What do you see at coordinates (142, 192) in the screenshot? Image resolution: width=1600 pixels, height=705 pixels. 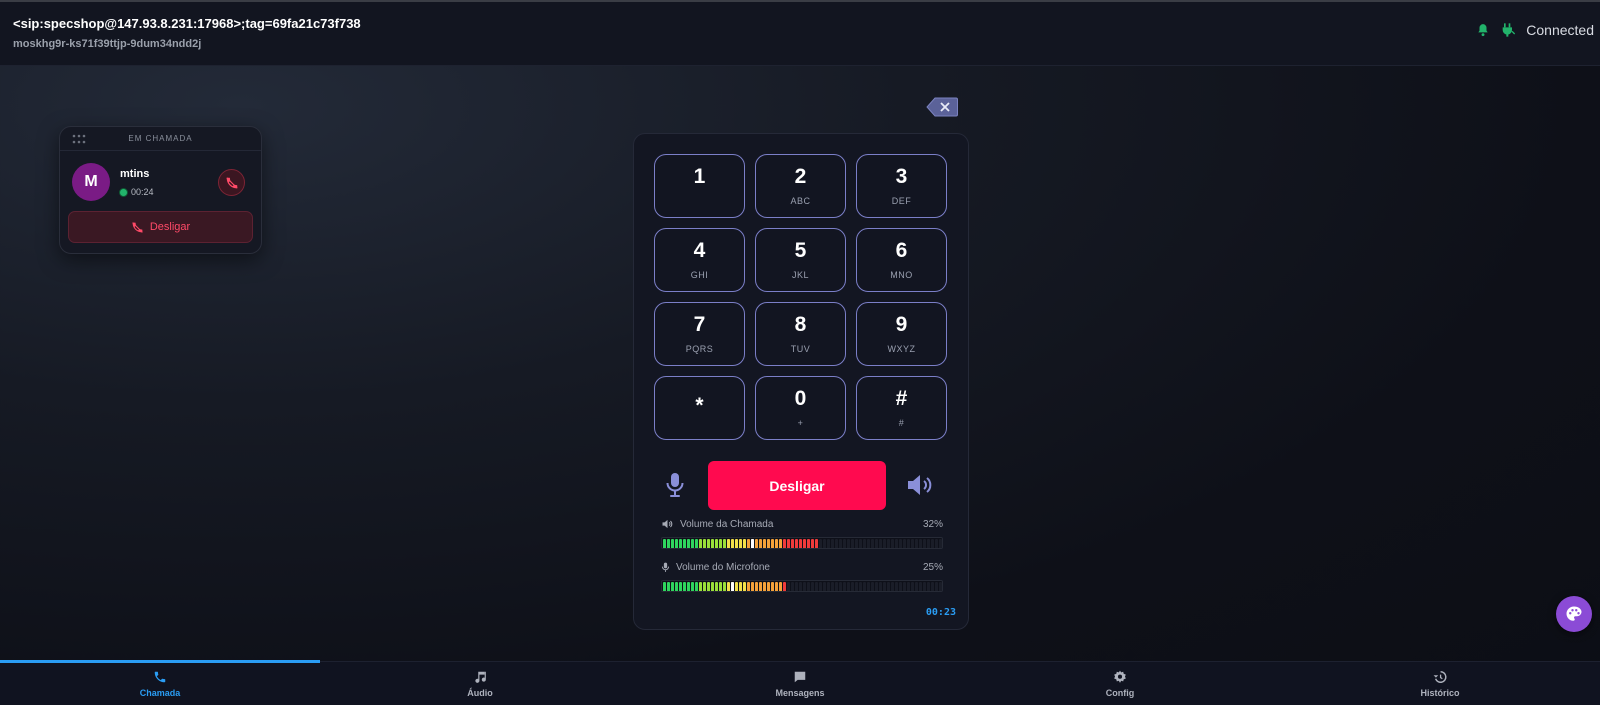 I see `elapsed-time: 00:24` at bounding box center [142, 192].